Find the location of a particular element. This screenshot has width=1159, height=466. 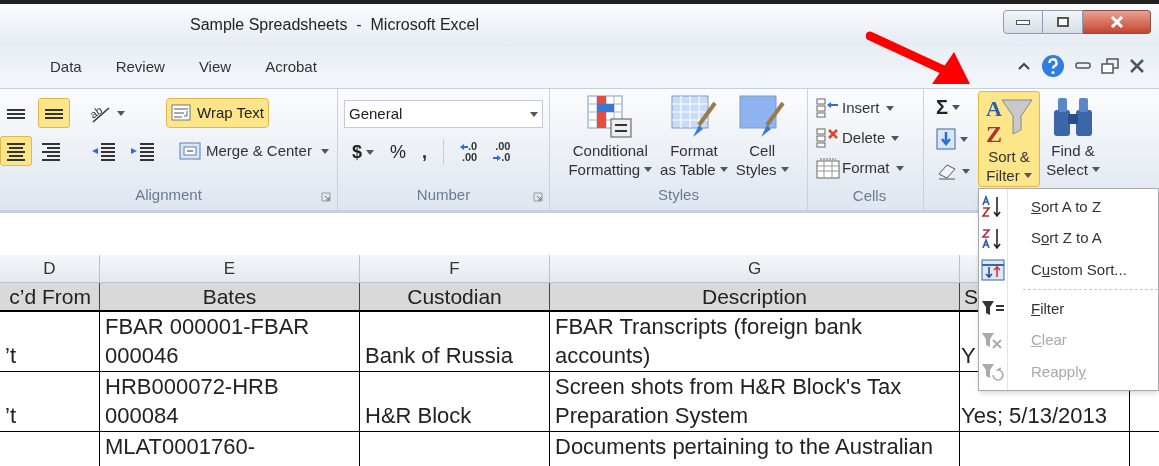

indent-icon is located at coordinates (143, 151).